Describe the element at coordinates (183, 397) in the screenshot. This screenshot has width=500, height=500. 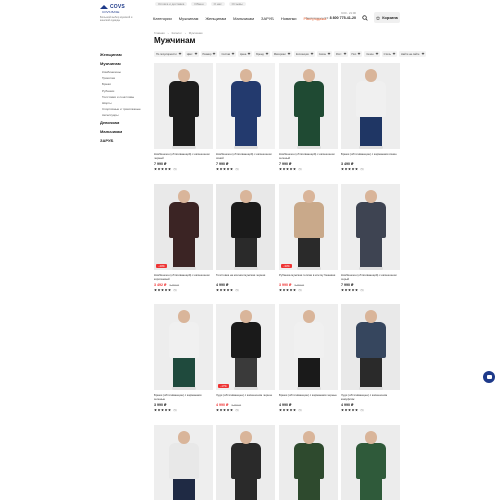
I see `product-name: Брюки (обтягивающие) с карманами зеленые` at that location.